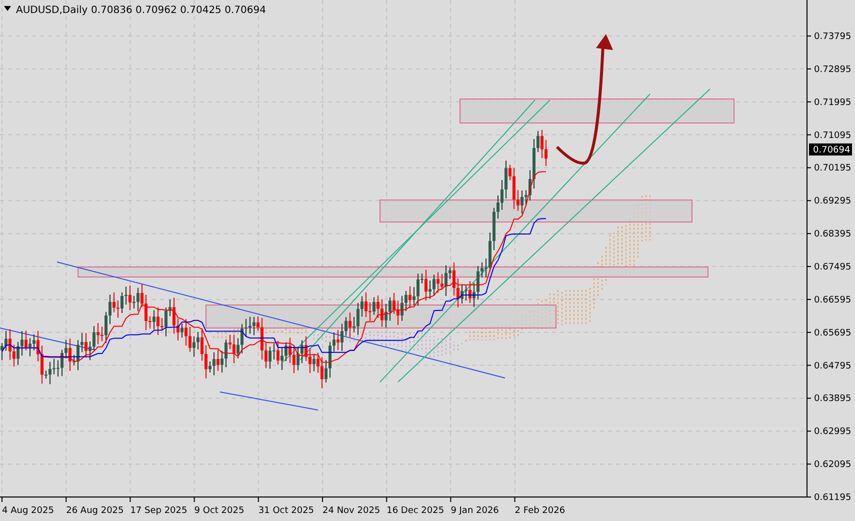 This screenshot has width=855, height=521. What do you see at coordinates (286, 511) in the screenshot?
I see `date-axis-label: 31 Oct 2025` at bounding box center [286, 511].